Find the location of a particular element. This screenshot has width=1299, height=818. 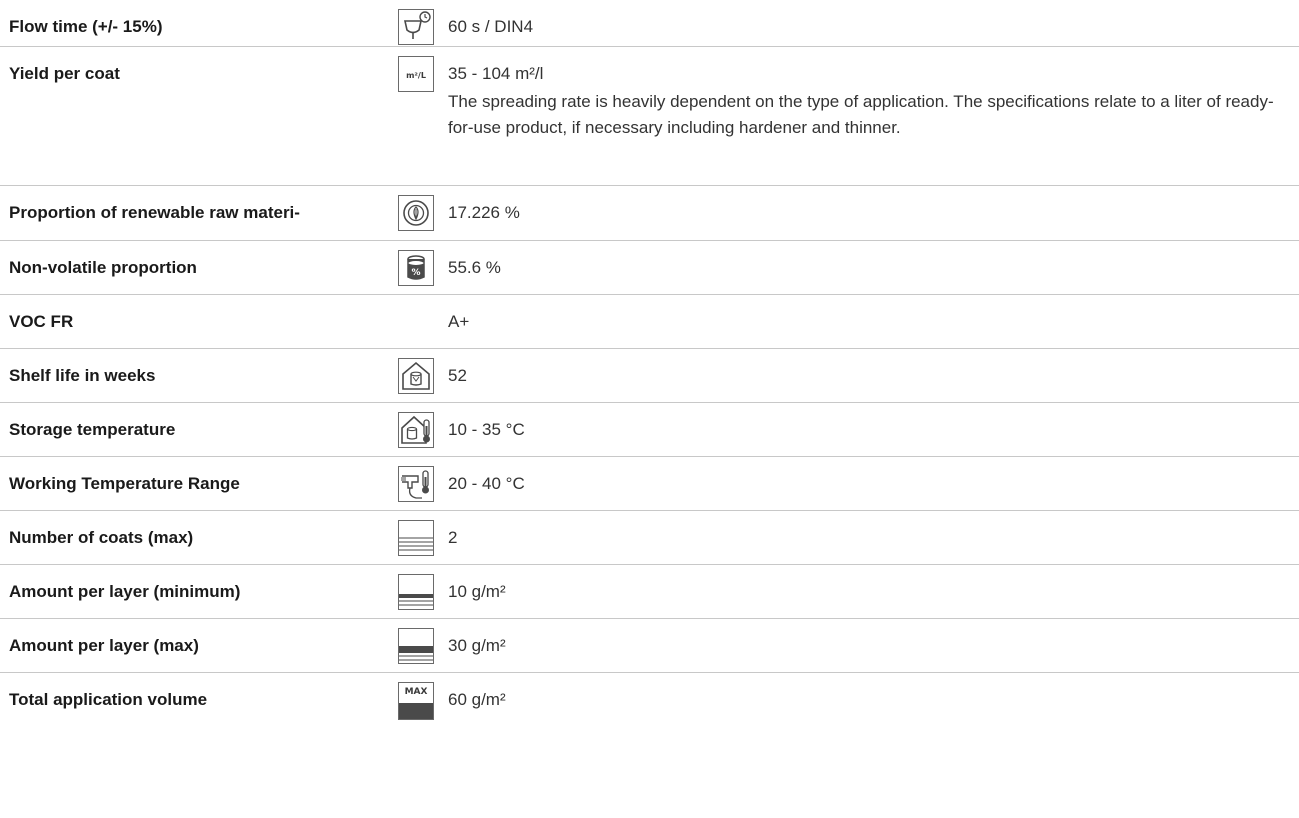

row-label: Total application volume is located at coordinates (108, 699).